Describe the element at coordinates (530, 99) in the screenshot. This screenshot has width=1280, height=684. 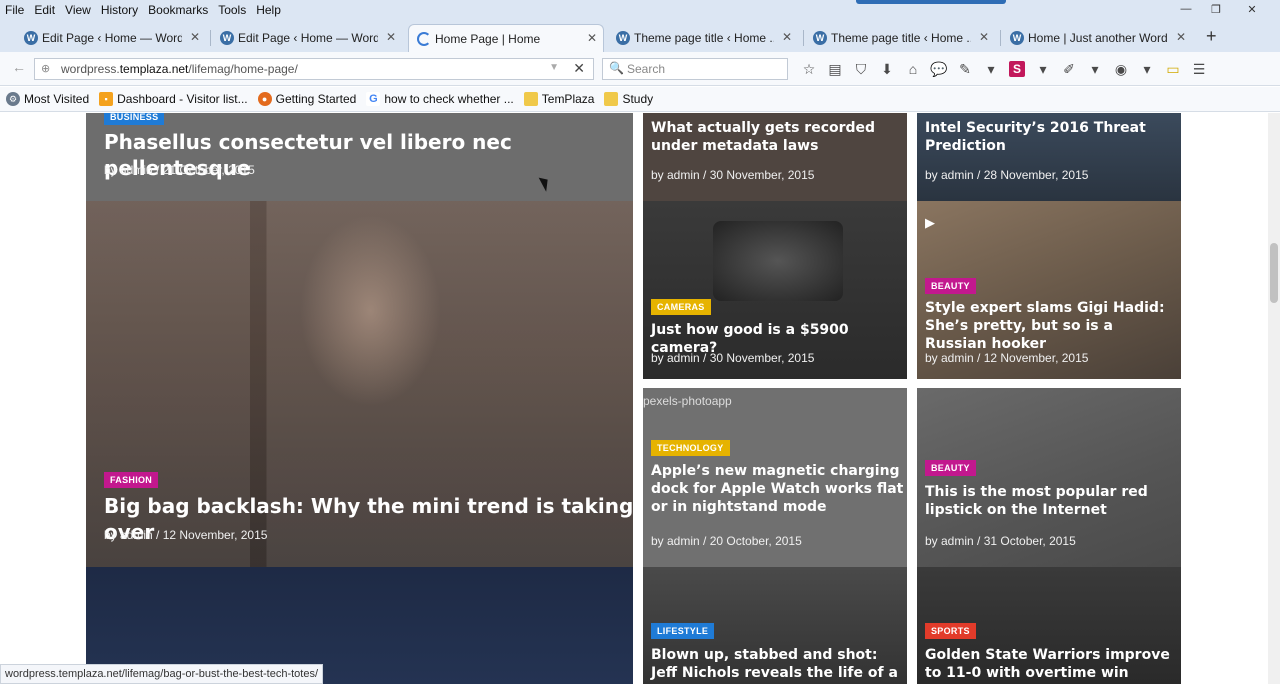
I see `folder-icon` at that location.